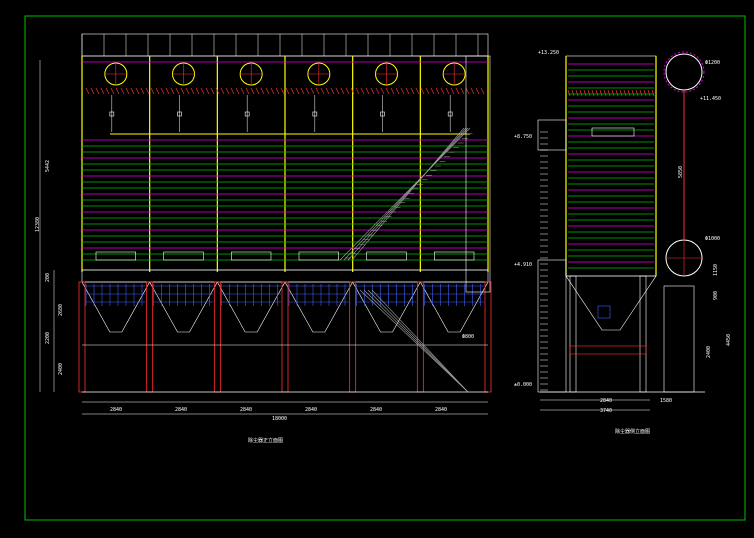  I want to click on elev-ground: ±0.000, so click(523, 385).